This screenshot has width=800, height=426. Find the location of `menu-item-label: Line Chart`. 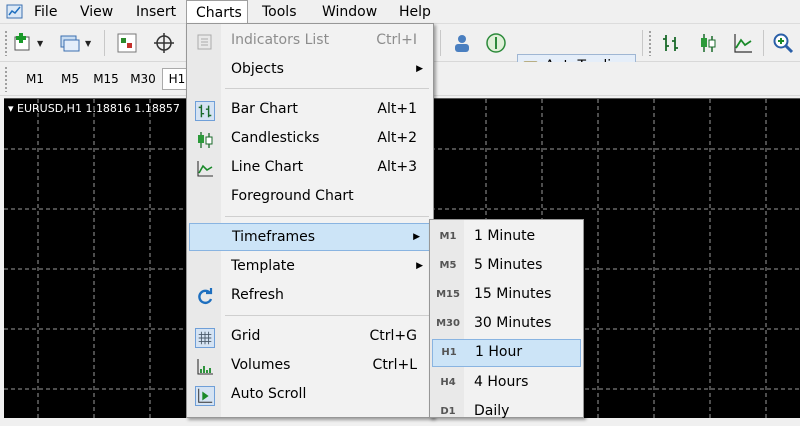

menu-item-label: Line Chart is located at coordinates (267, 167).